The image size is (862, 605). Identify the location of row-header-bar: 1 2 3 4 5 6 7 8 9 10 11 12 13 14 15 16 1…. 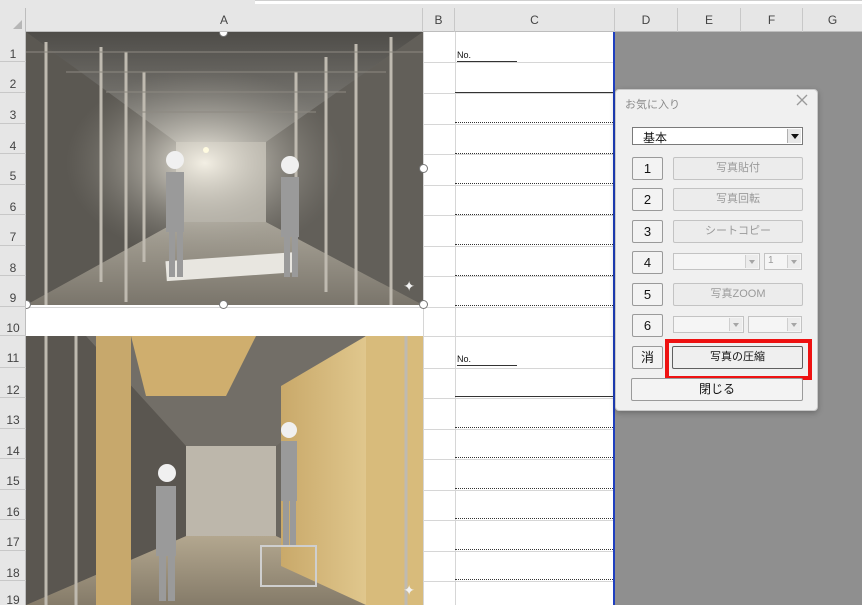
(13, 318).